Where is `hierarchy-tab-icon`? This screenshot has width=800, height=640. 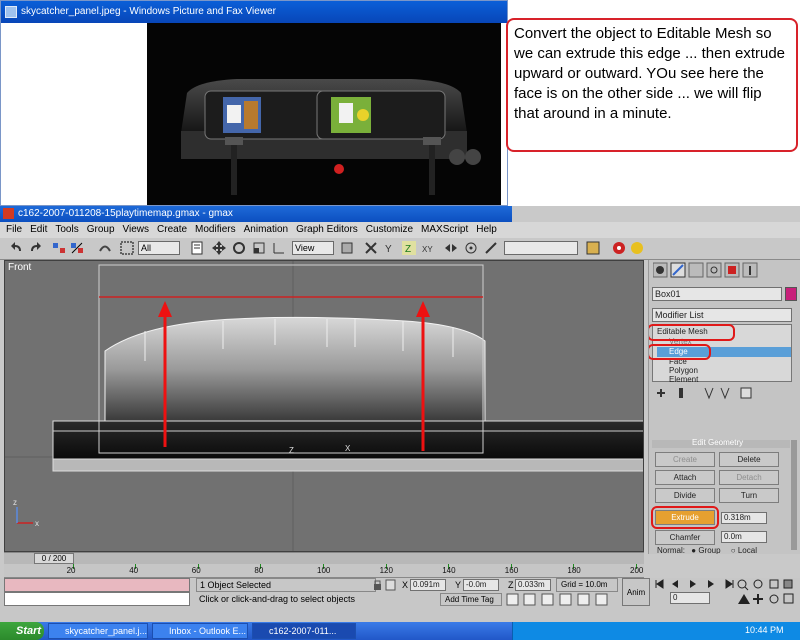
hierarchy-tab-icon is located at coordinates (696, 270).